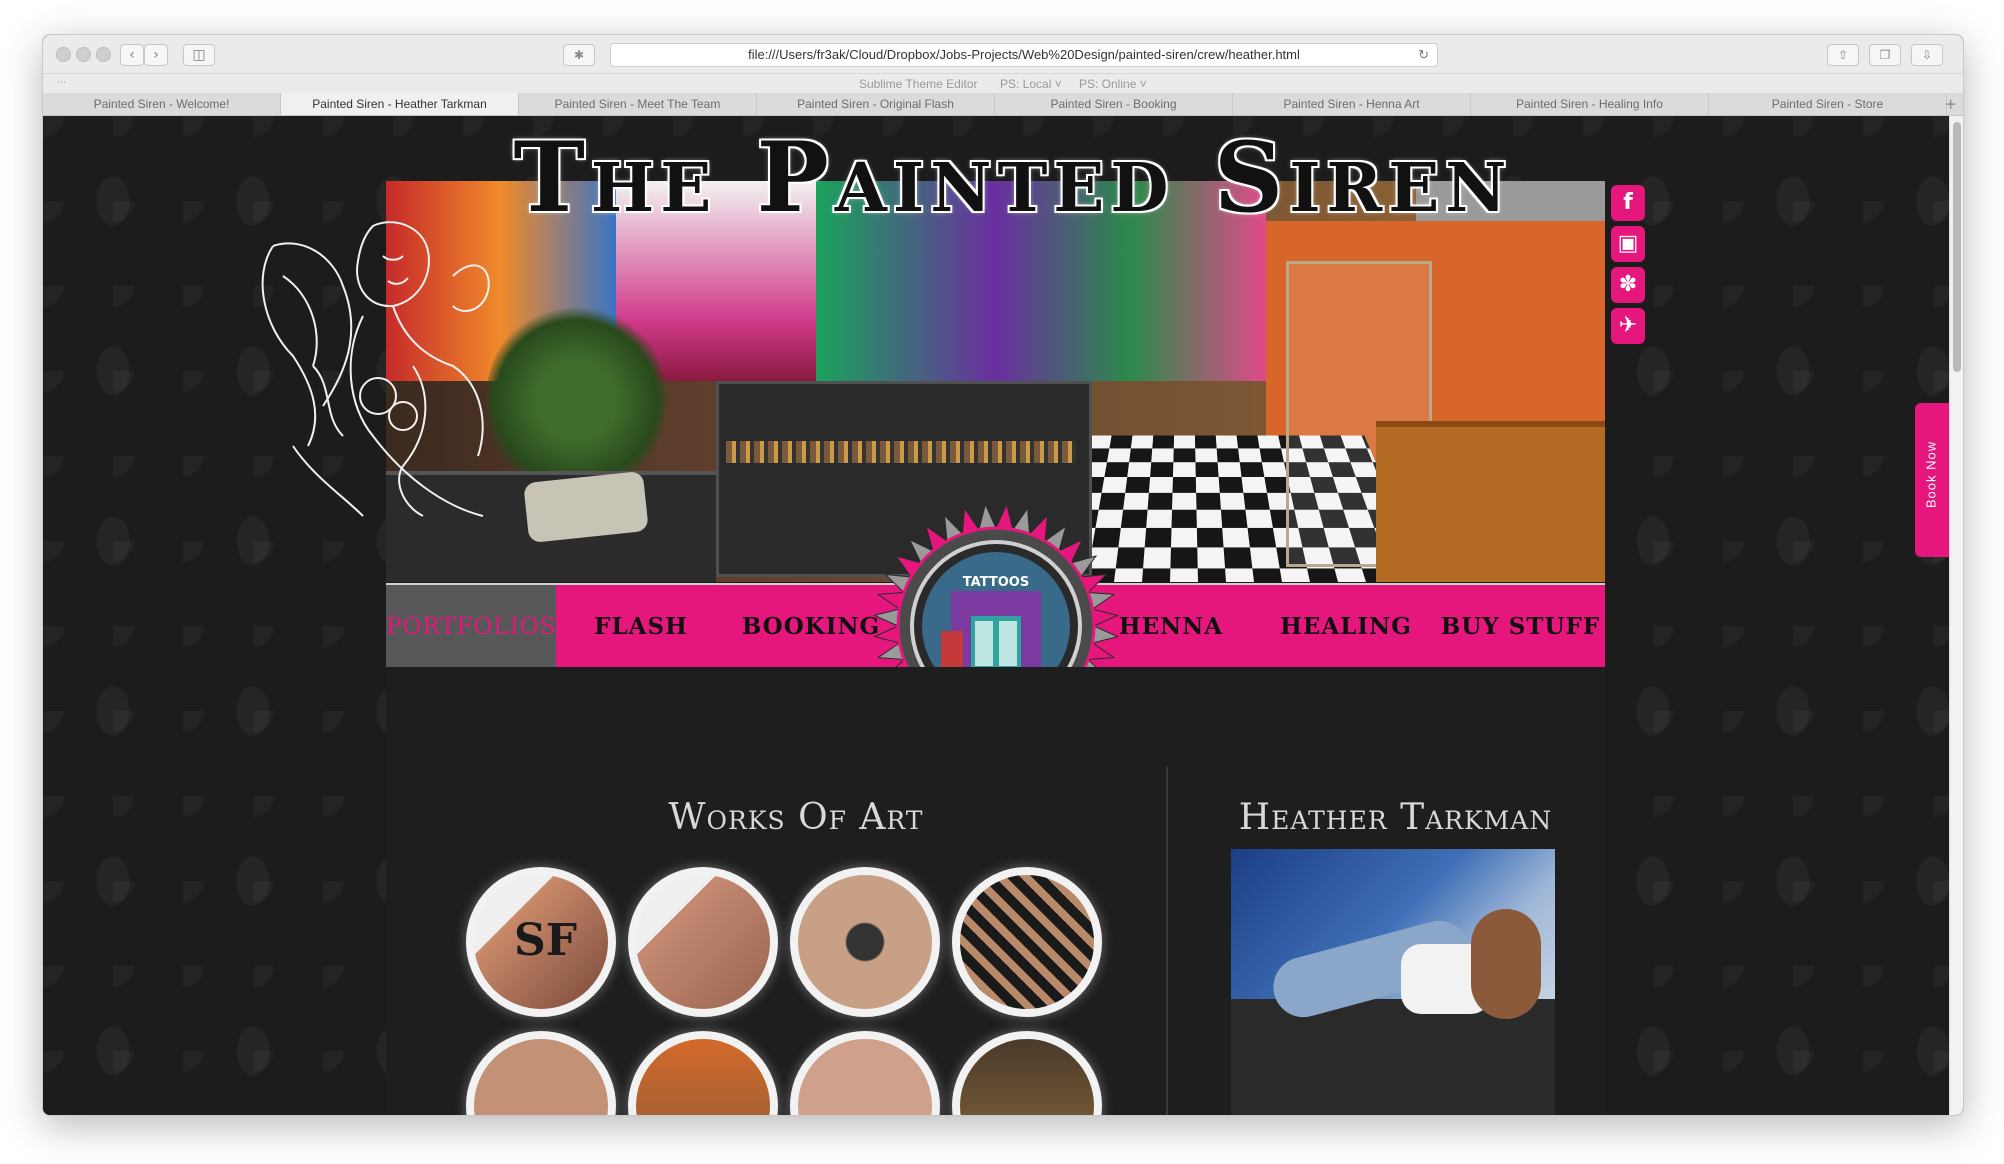 This screenshot has height=1164, width=2004. What do you see at coordinates (996, 582) in the screenshot?
I see `badge-text: TATTOOS` at bounding box center [996, 582].